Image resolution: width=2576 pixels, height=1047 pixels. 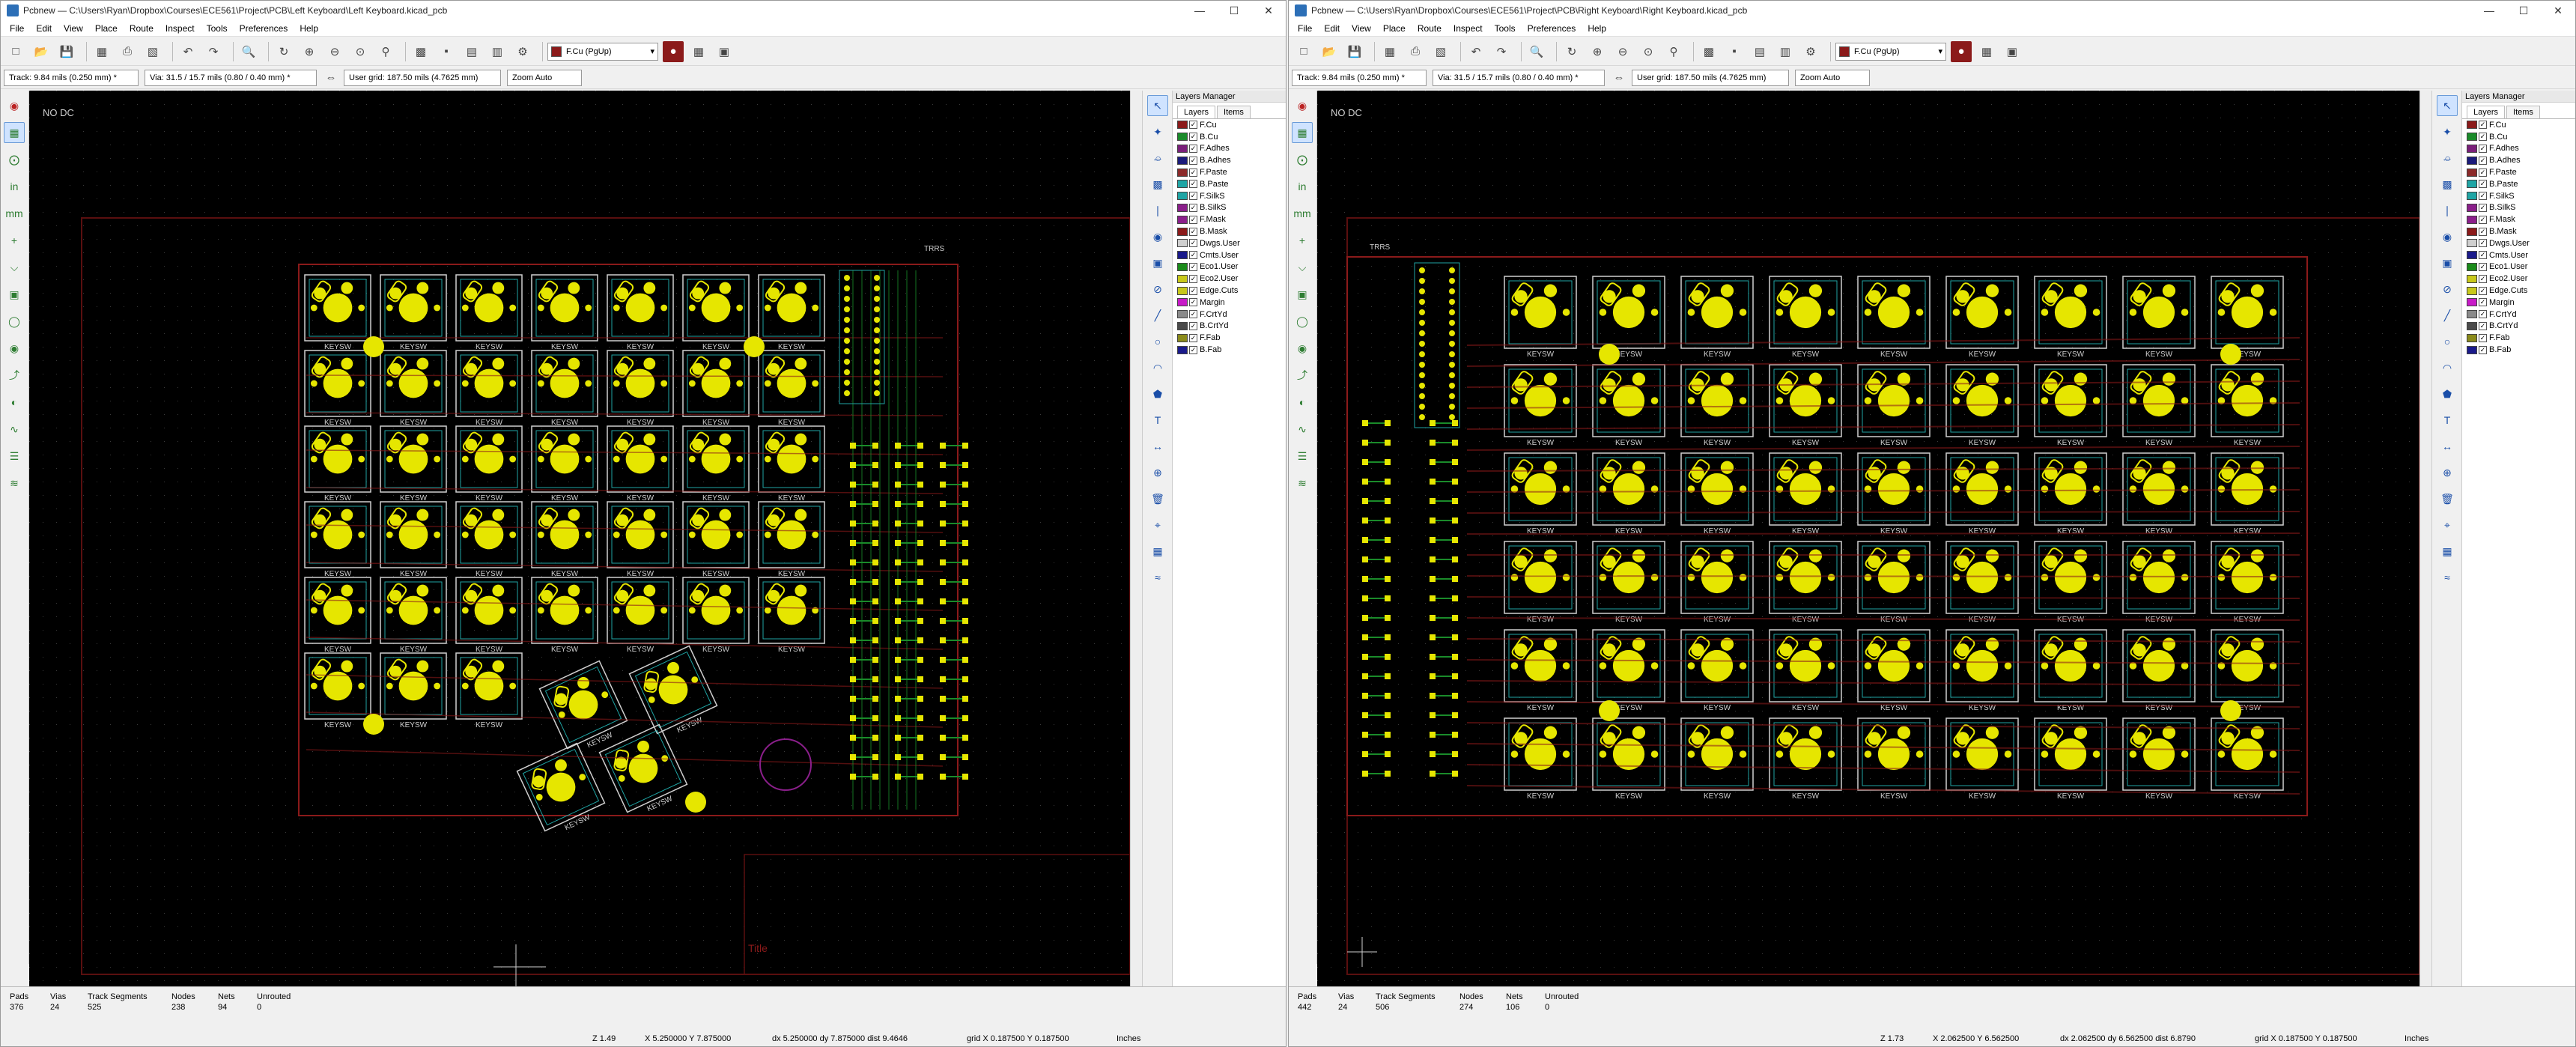 I want to click on via-sketch-icon: ◉, so click(x=14, y=348).